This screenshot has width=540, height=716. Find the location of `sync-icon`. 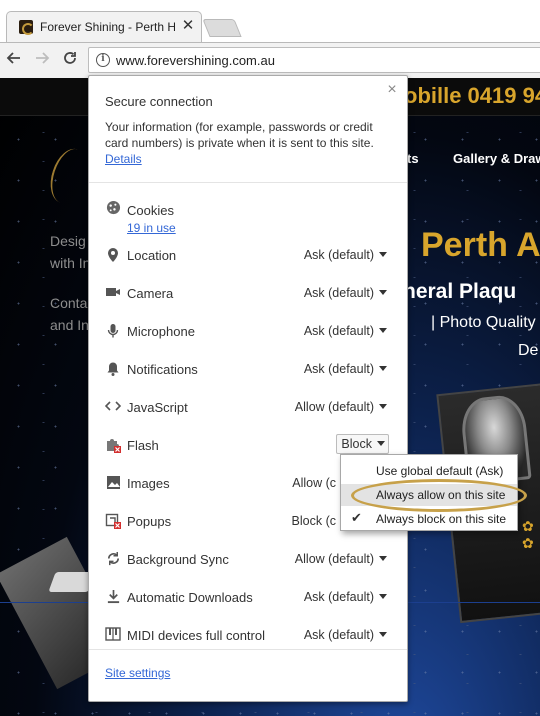

sync-icon is located at coordinates (113, 559).